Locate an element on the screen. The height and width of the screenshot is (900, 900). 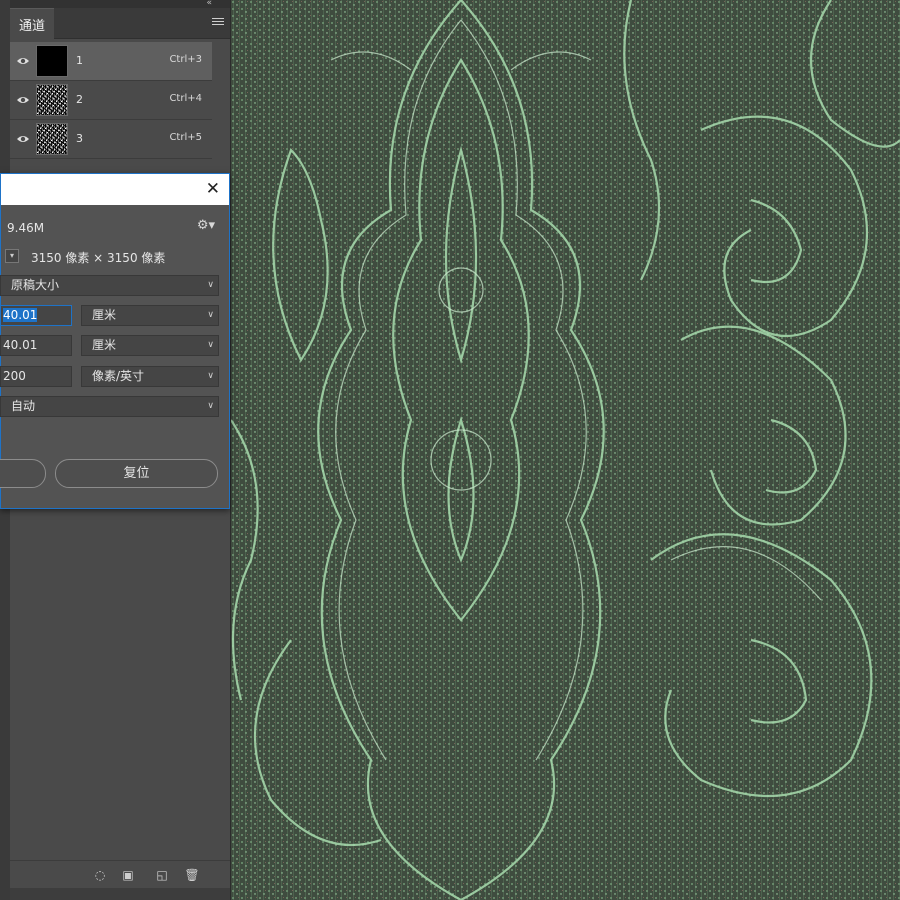
resample-select: 自动 ∨ is located at coordinates (109, 406).